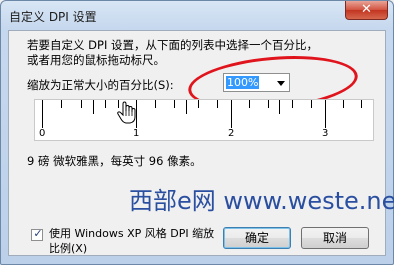 Image resolution: width=394 pixels, height=265 pixels. I want to click on close-icon: ✕, so click(366, 9).